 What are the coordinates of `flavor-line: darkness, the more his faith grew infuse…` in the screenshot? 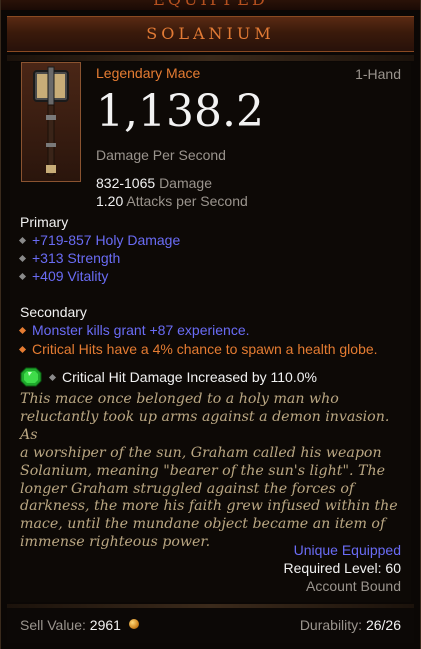 It's located at (209, 506).